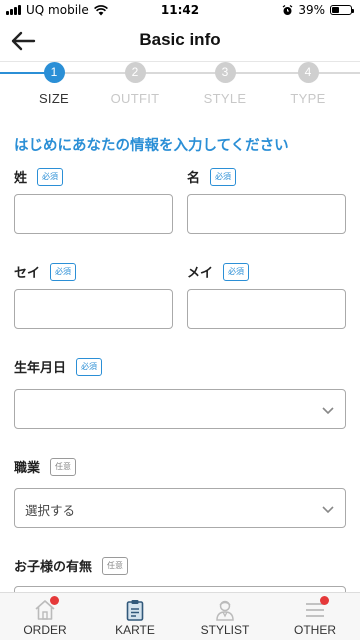 The image size is (360, 640). I want to click on status-bar: UQ mobile 11:42 39%, so click(180, 10).